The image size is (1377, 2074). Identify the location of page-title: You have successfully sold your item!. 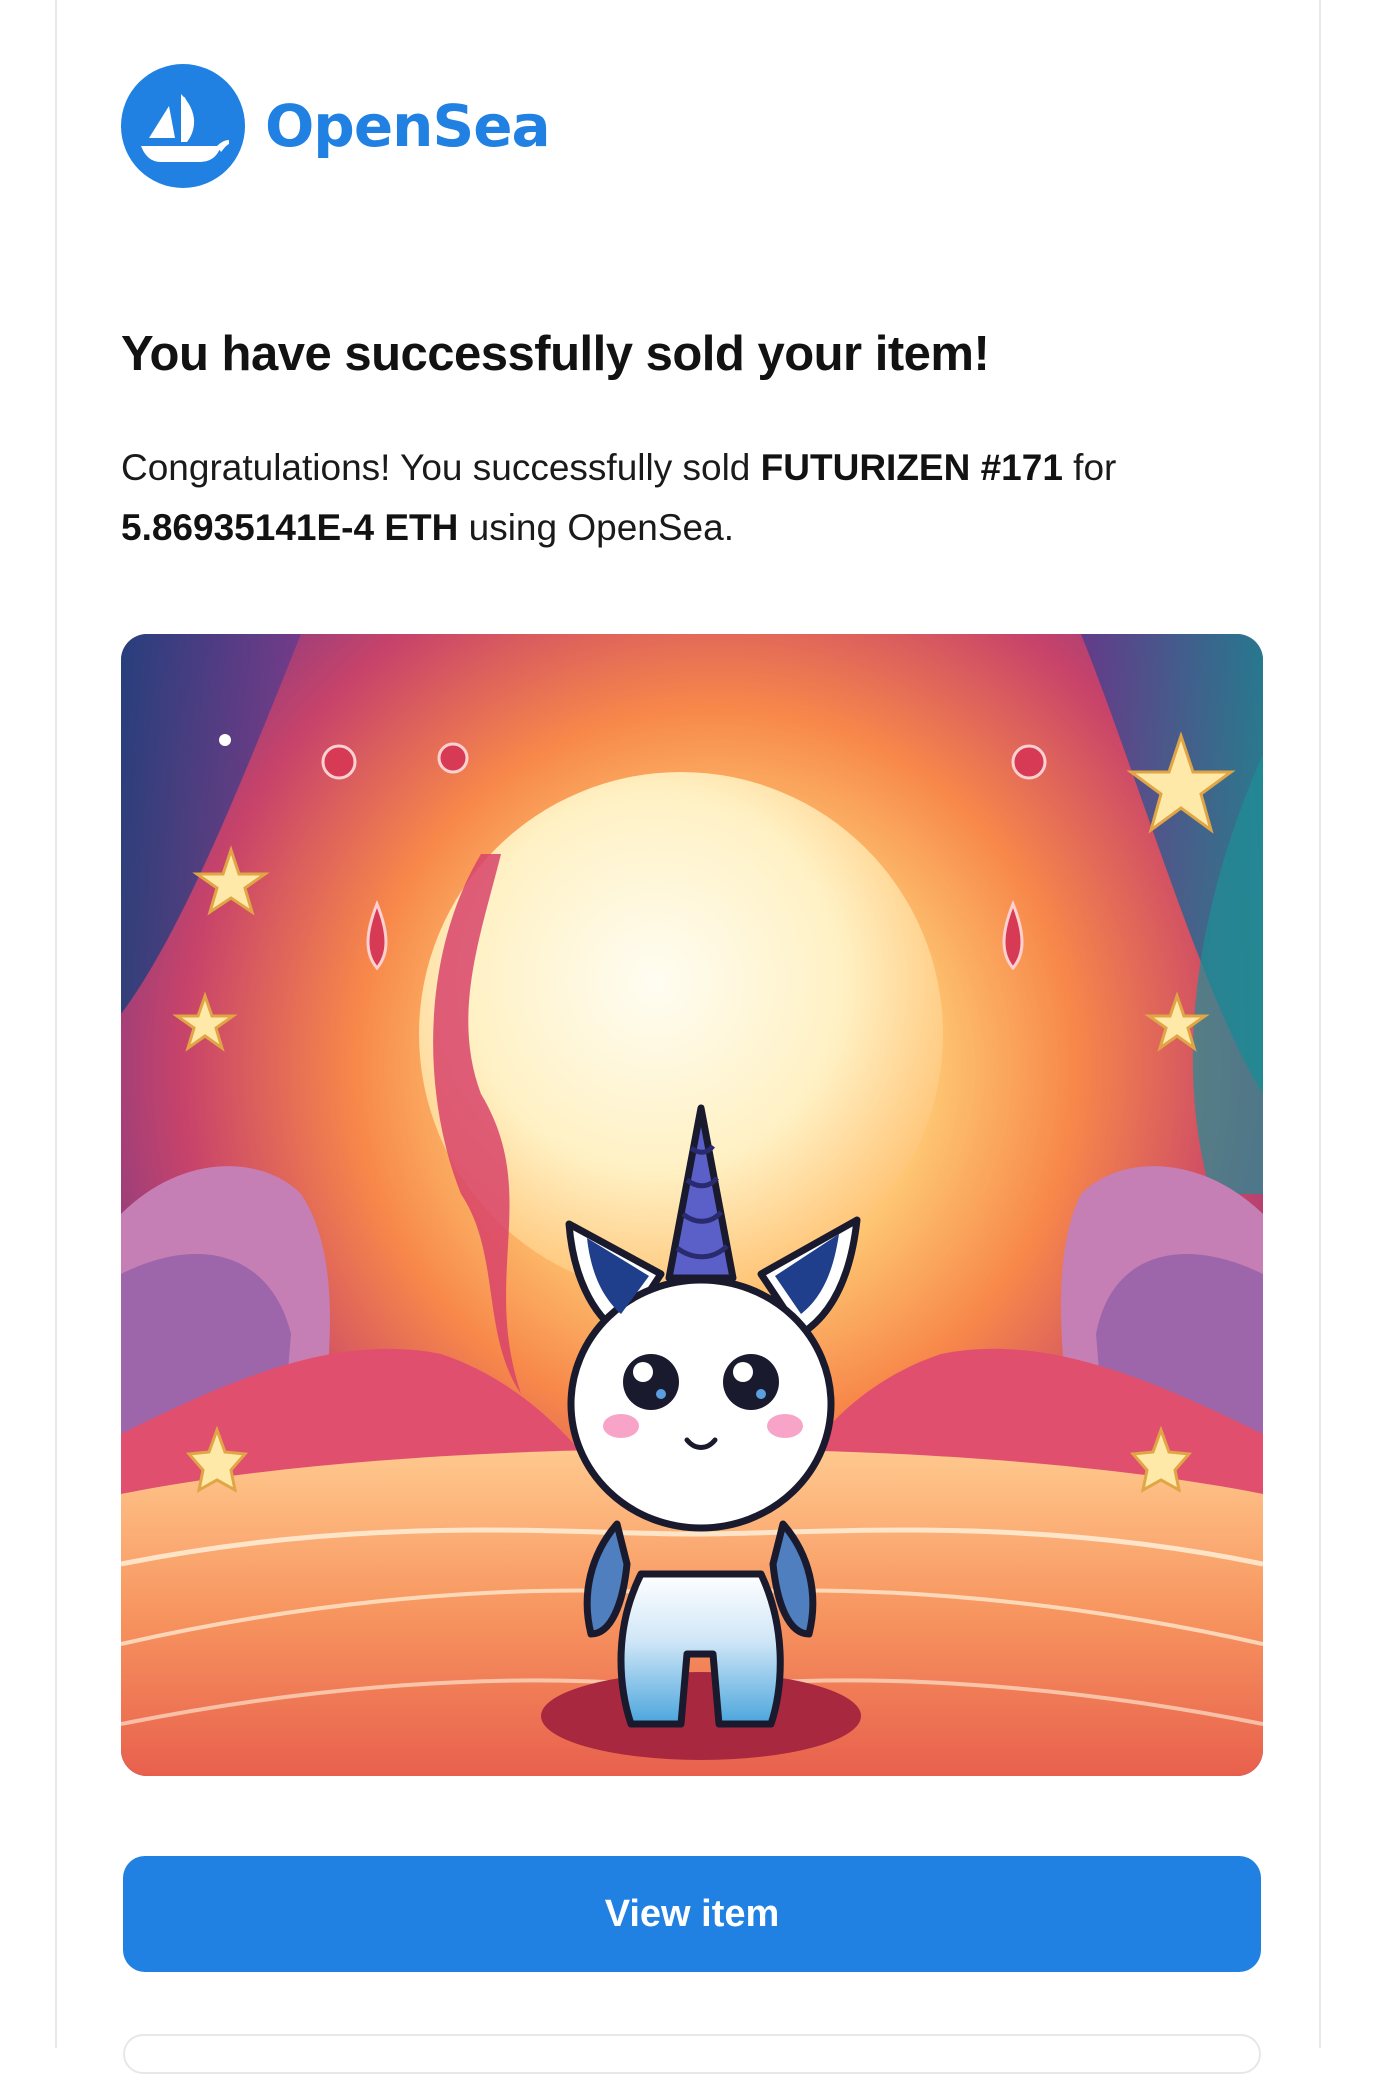
(555, 354).